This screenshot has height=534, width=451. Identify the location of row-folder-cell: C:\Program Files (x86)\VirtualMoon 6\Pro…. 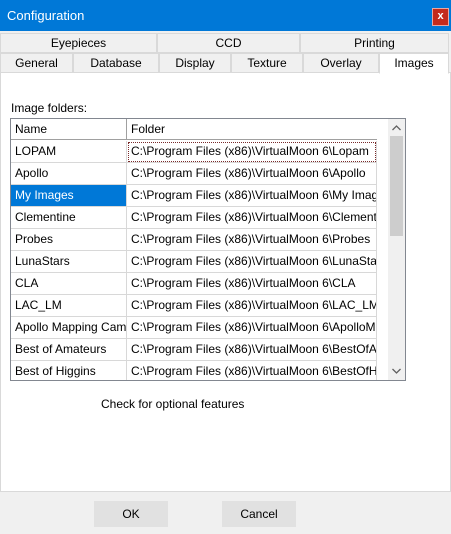
(252, 240).